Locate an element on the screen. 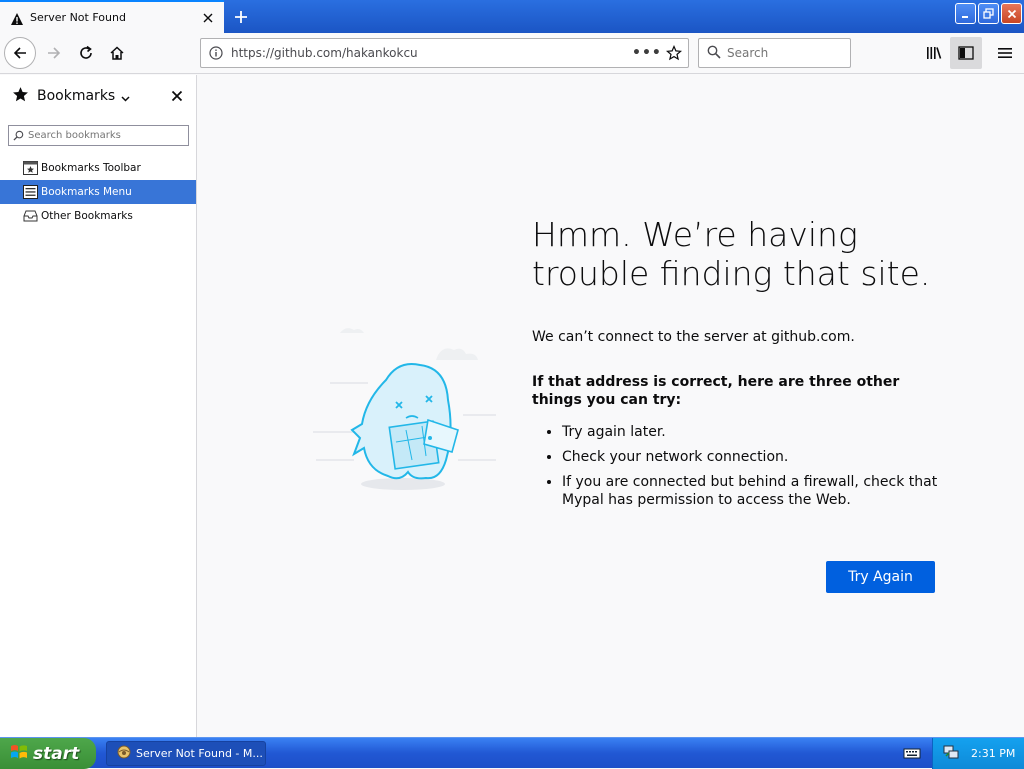 Image resolution: width=1024 pixels, height=769 pixels. start-label: start is located at coordinates (56, 753).